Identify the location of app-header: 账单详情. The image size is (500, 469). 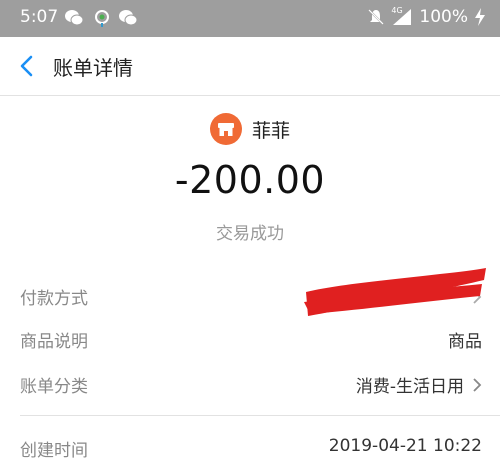
(250, 66).